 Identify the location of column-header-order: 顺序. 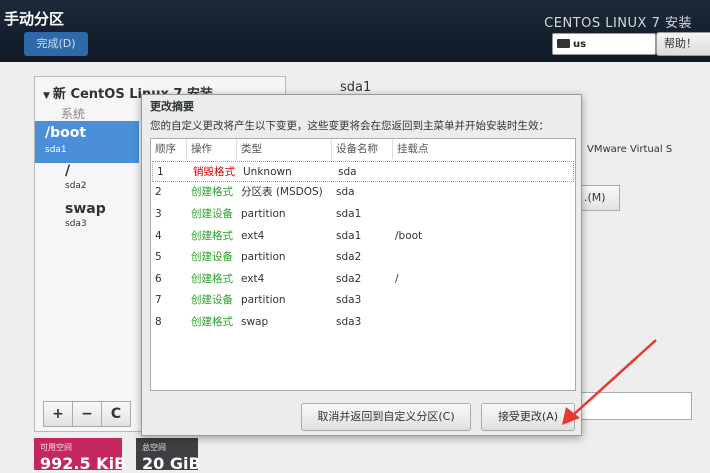
(169, 149).